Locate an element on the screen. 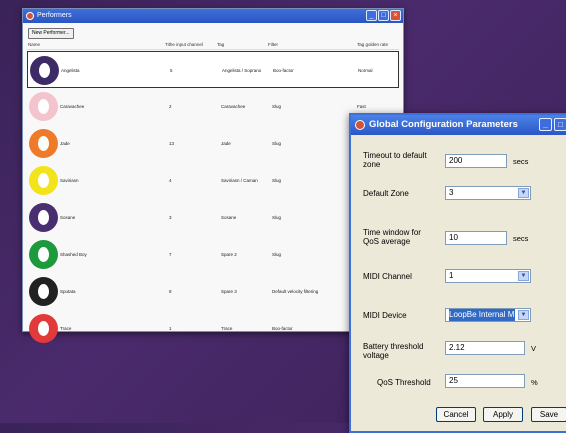  performer-channel: 1 is located at coordinates (170, 328).